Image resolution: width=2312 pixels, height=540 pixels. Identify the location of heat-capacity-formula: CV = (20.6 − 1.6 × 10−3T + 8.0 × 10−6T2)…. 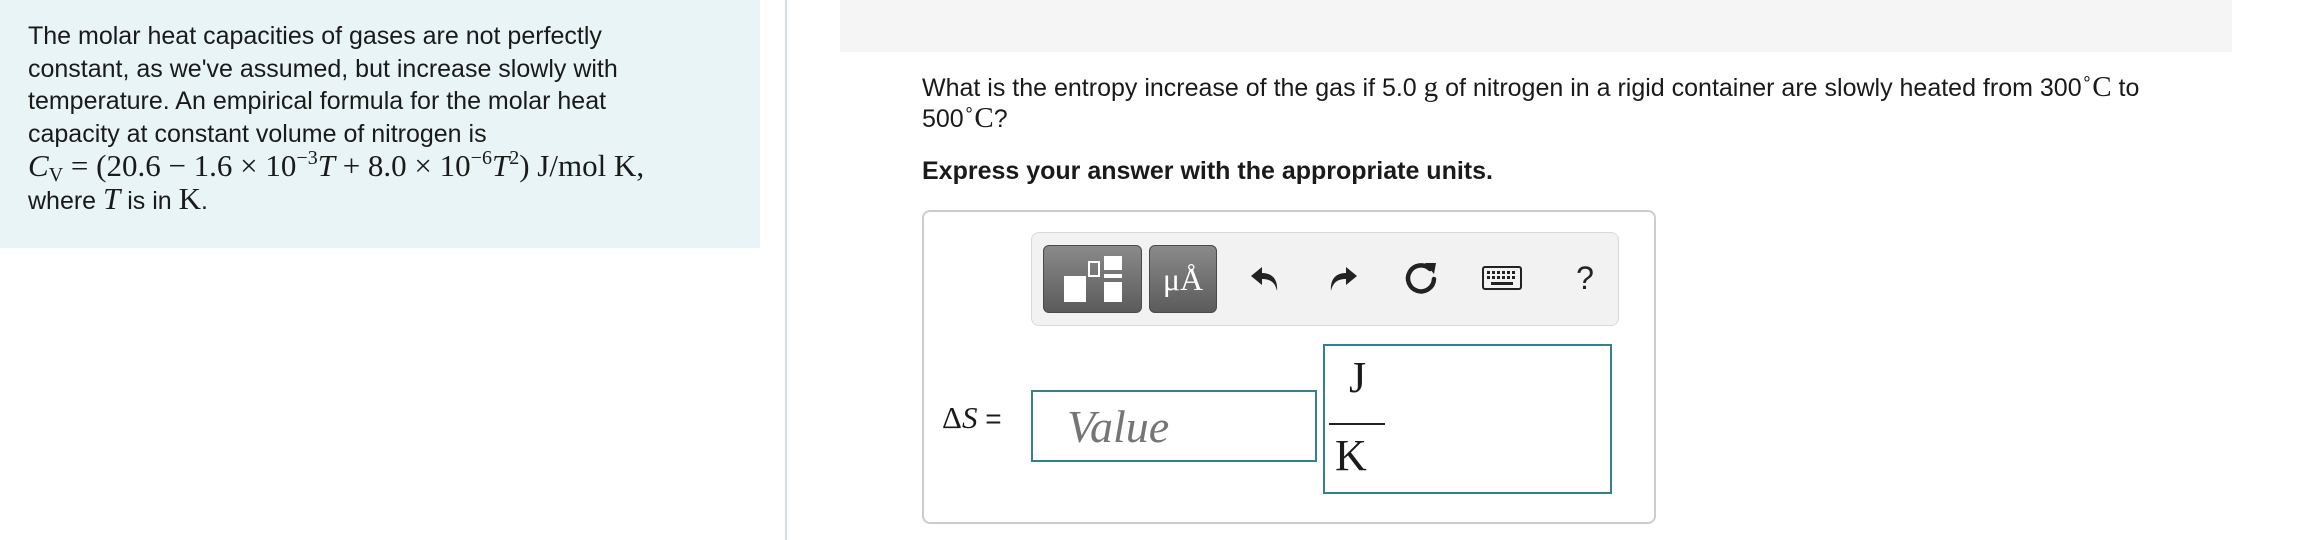
(336, 166).